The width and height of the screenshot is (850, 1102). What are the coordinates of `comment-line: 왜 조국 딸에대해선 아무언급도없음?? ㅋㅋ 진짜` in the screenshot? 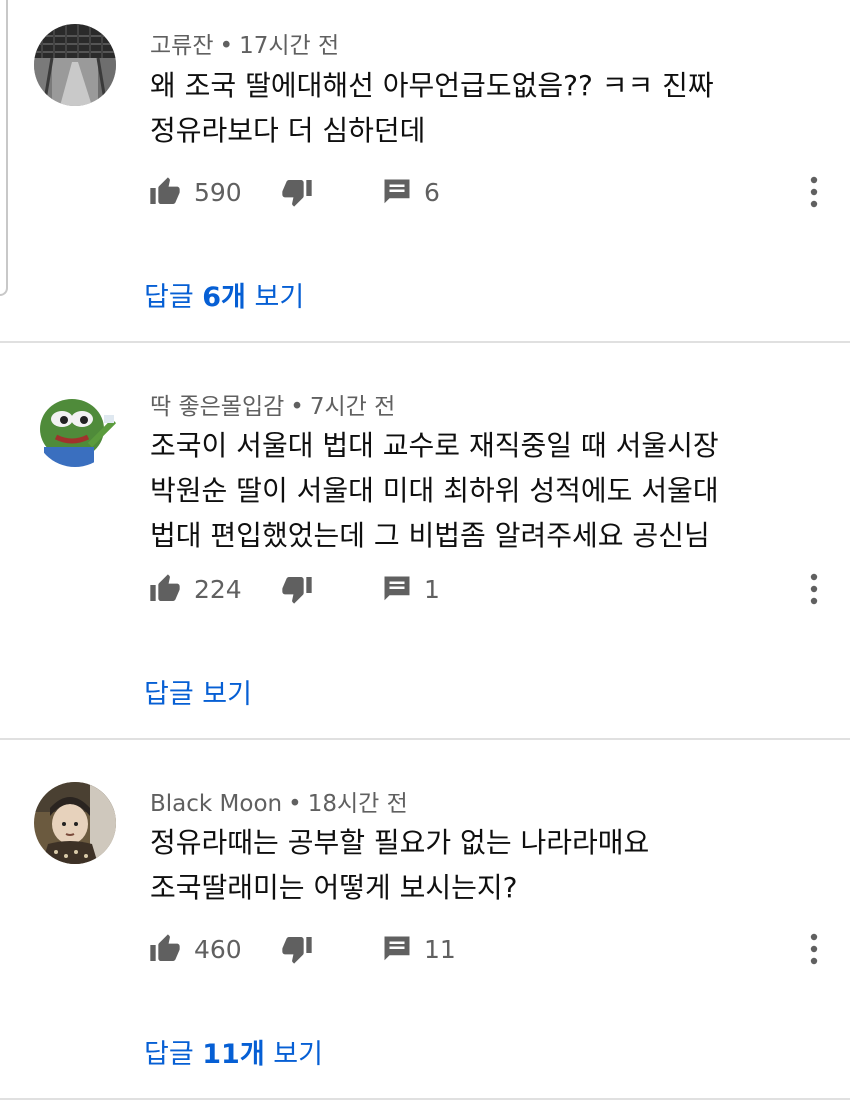 It's located at (432, 85).